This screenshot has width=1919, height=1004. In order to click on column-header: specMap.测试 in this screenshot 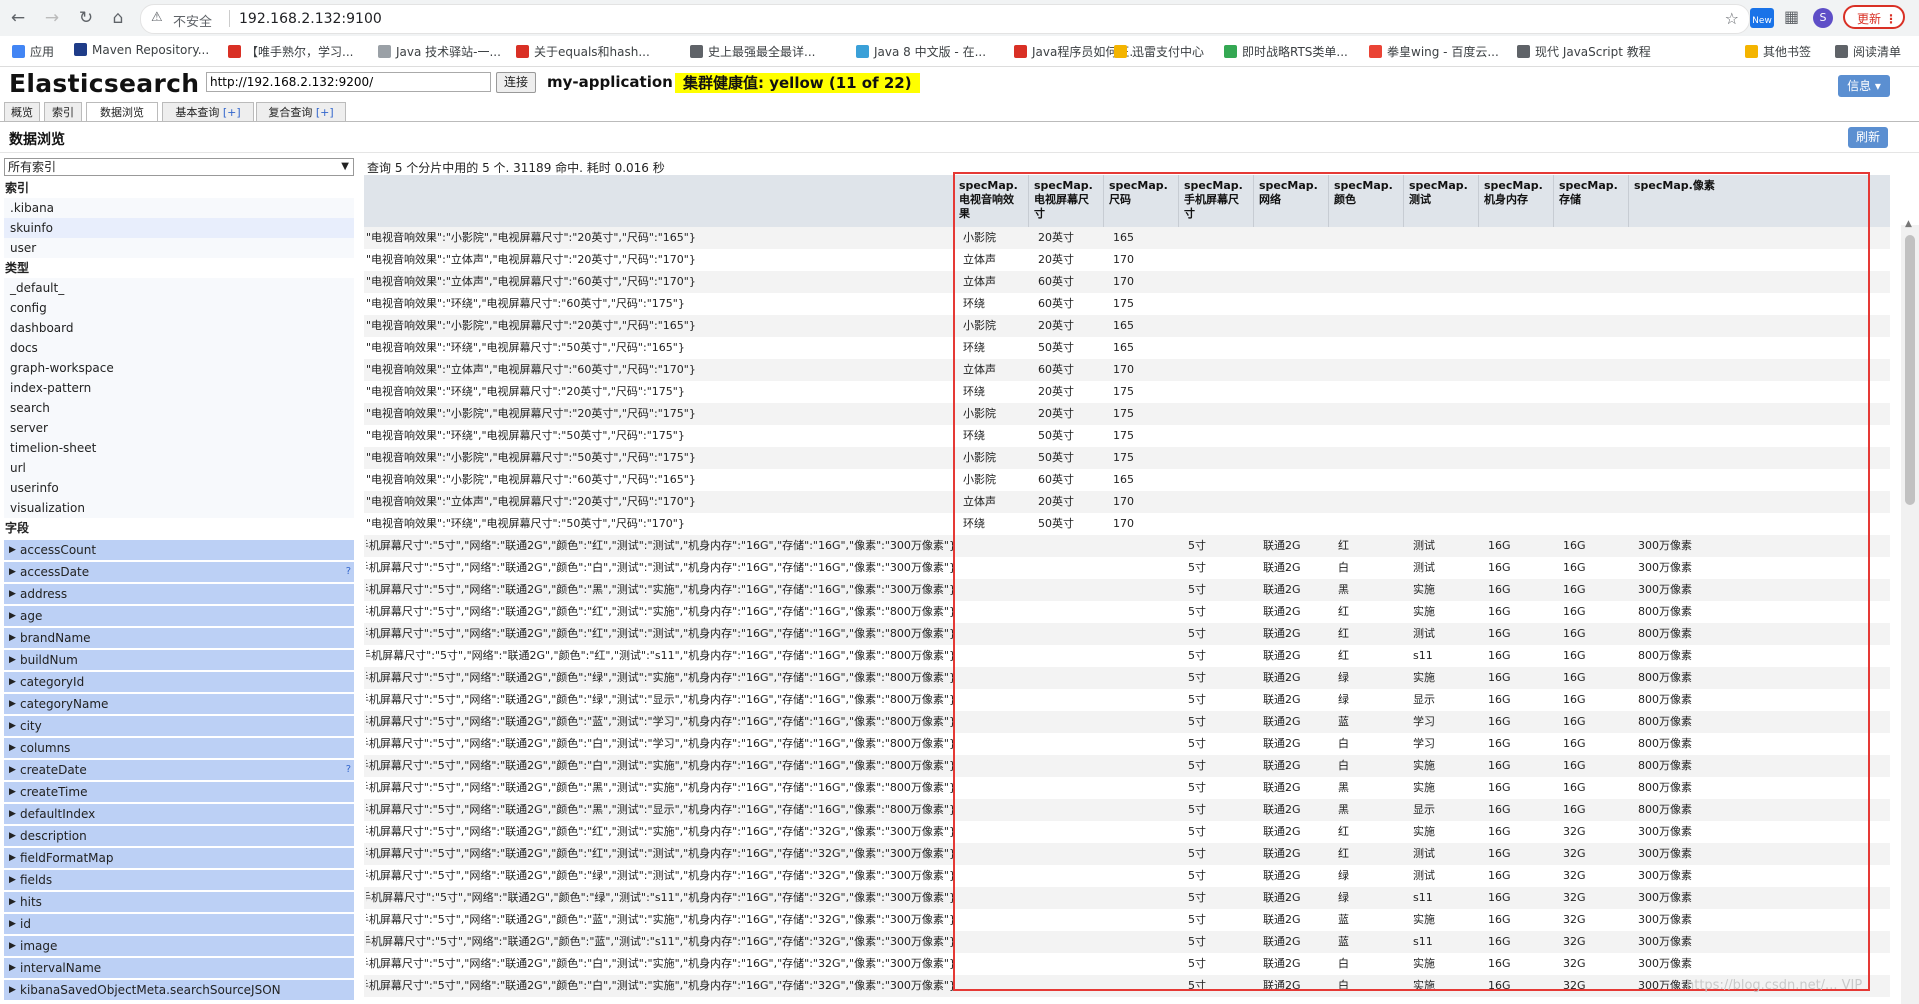, I will do `click(1440, 201)`.